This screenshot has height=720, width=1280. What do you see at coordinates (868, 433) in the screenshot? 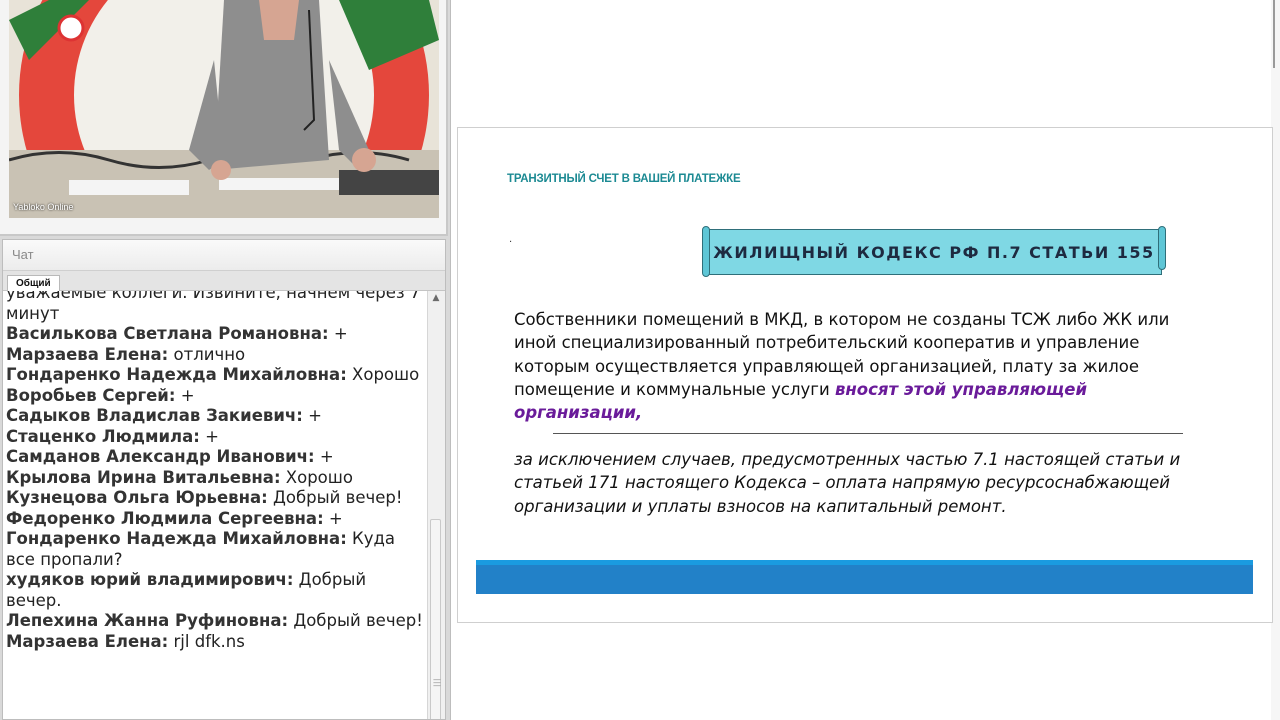
I see `divider` at bounding box center [868, 433].